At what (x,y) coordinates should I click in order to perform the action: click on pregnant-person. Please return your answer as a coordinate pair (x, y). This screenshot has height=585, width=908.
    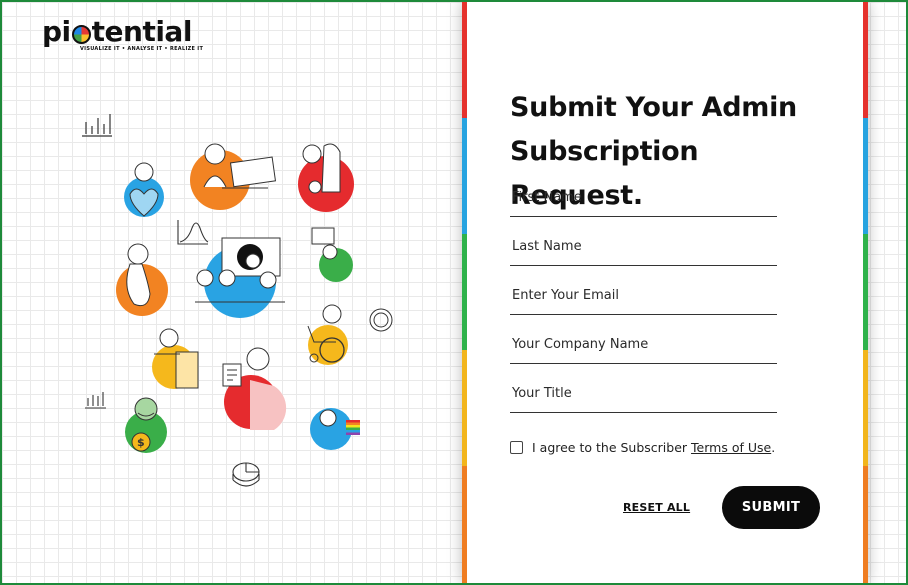
    Looking at the image, I should click on (142, 279).